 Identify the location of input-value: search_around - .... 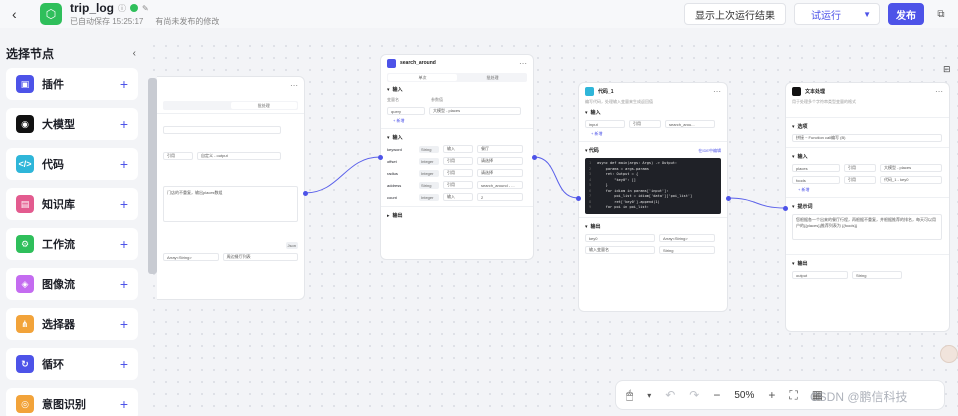
(500, 185).